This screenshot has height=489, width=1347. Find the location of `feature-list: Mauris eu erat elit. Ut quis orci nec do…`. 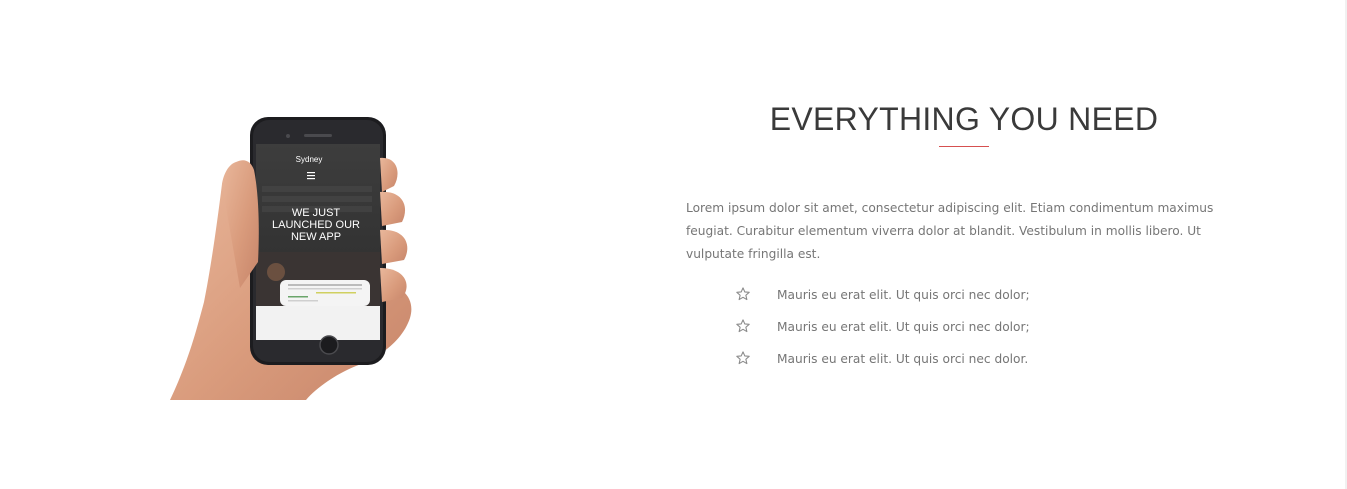

feature-list: Mauris eu erat elit. Ut quis orci nec do… is located at coordinates (964, 328).